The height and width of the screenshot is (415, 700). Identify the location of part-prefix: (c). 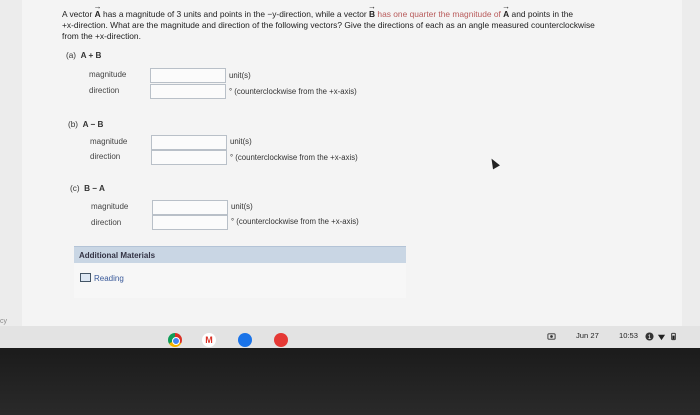
(75, 188).